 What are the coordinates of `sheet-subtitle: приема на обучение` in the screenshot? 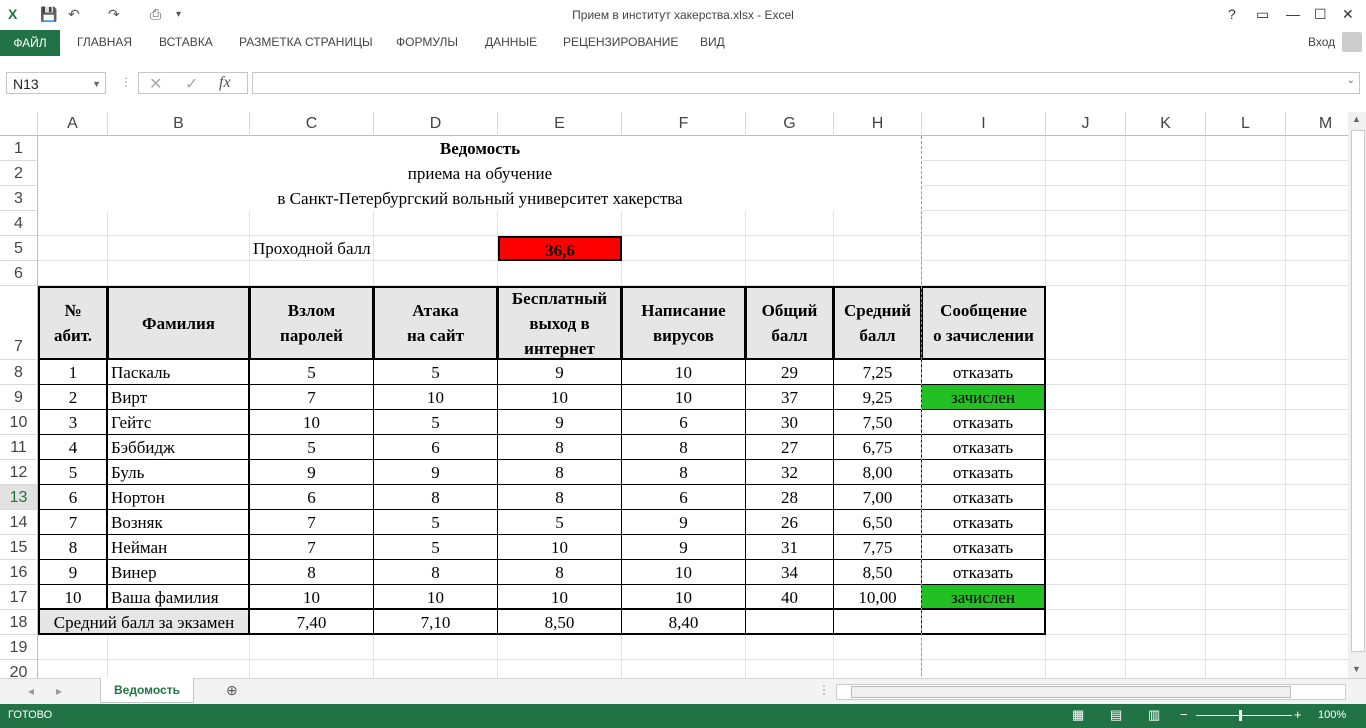 It's located at (480, 173).